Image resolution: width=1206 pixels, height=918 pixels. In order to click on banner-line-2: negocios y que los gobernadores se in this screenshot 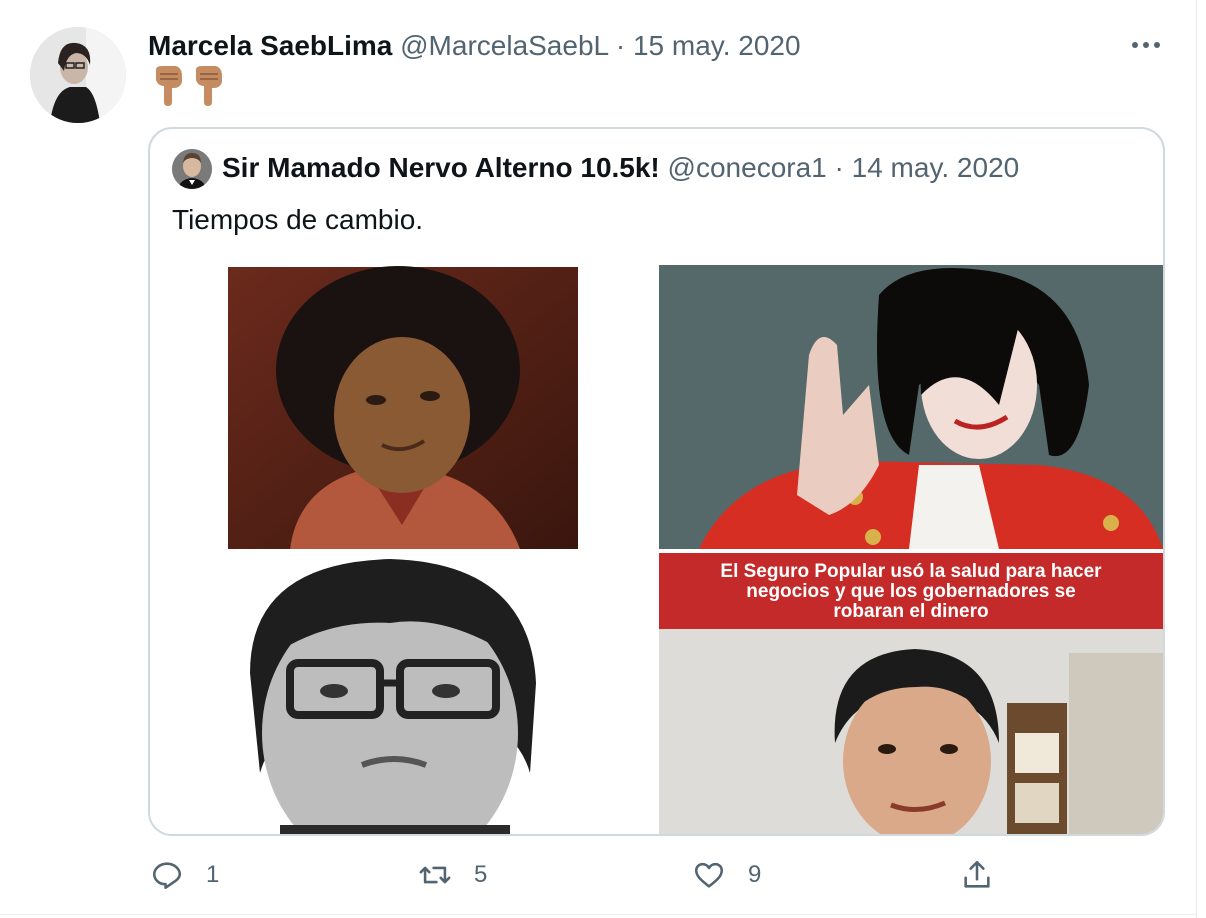, I will do `click(911, 591)`.